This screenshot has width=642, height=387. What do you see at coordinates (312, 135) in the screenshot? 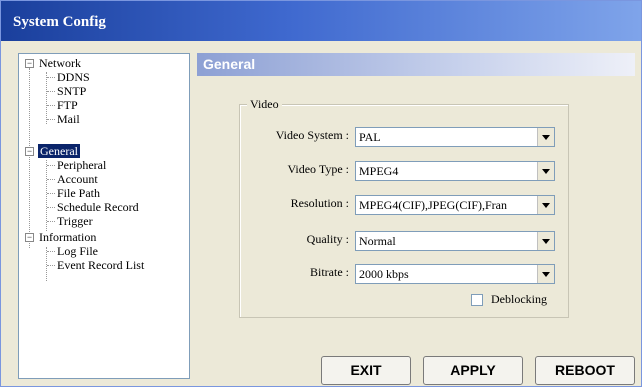
I see `video-system-label: Video System :` at bounding box center [312, 135].